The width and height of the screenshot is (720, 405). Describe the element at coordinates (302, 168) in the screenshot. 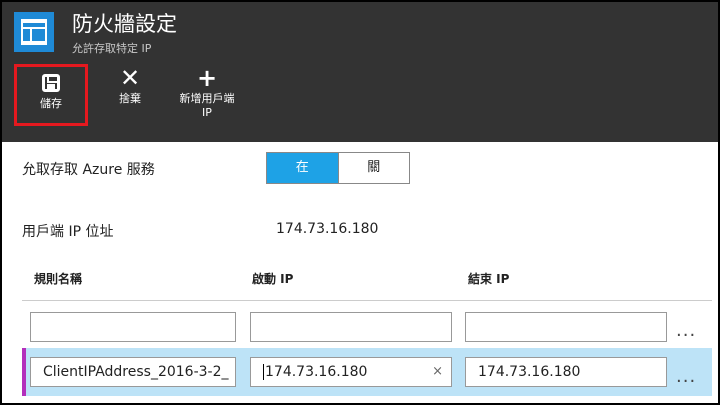

I see `toggle-on-option: 在` at that location.